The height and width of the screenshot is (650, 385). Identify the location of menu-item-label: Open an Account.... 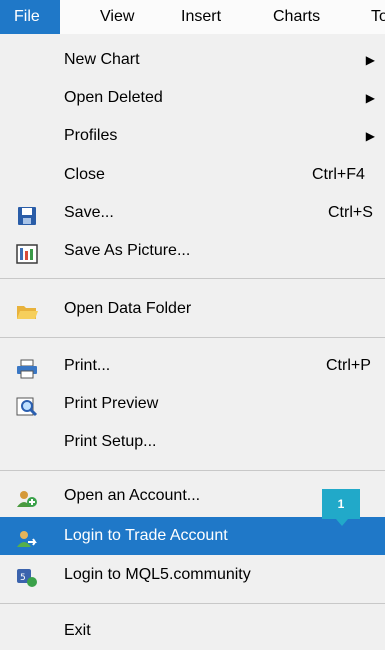
(132, 495).